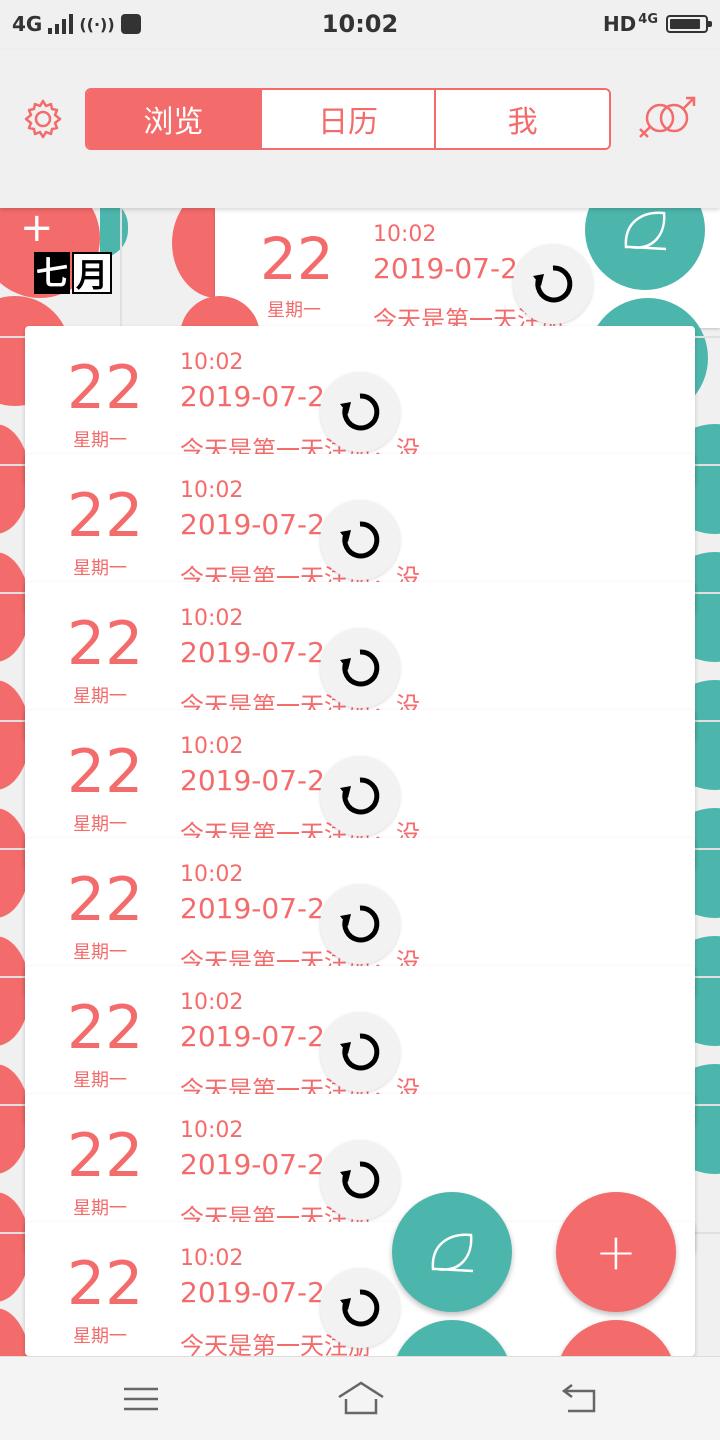  What do you see at coordinates (114, 233) in the screenshot?
I see `bg-circle-teal` at bounding box center [114, 233].